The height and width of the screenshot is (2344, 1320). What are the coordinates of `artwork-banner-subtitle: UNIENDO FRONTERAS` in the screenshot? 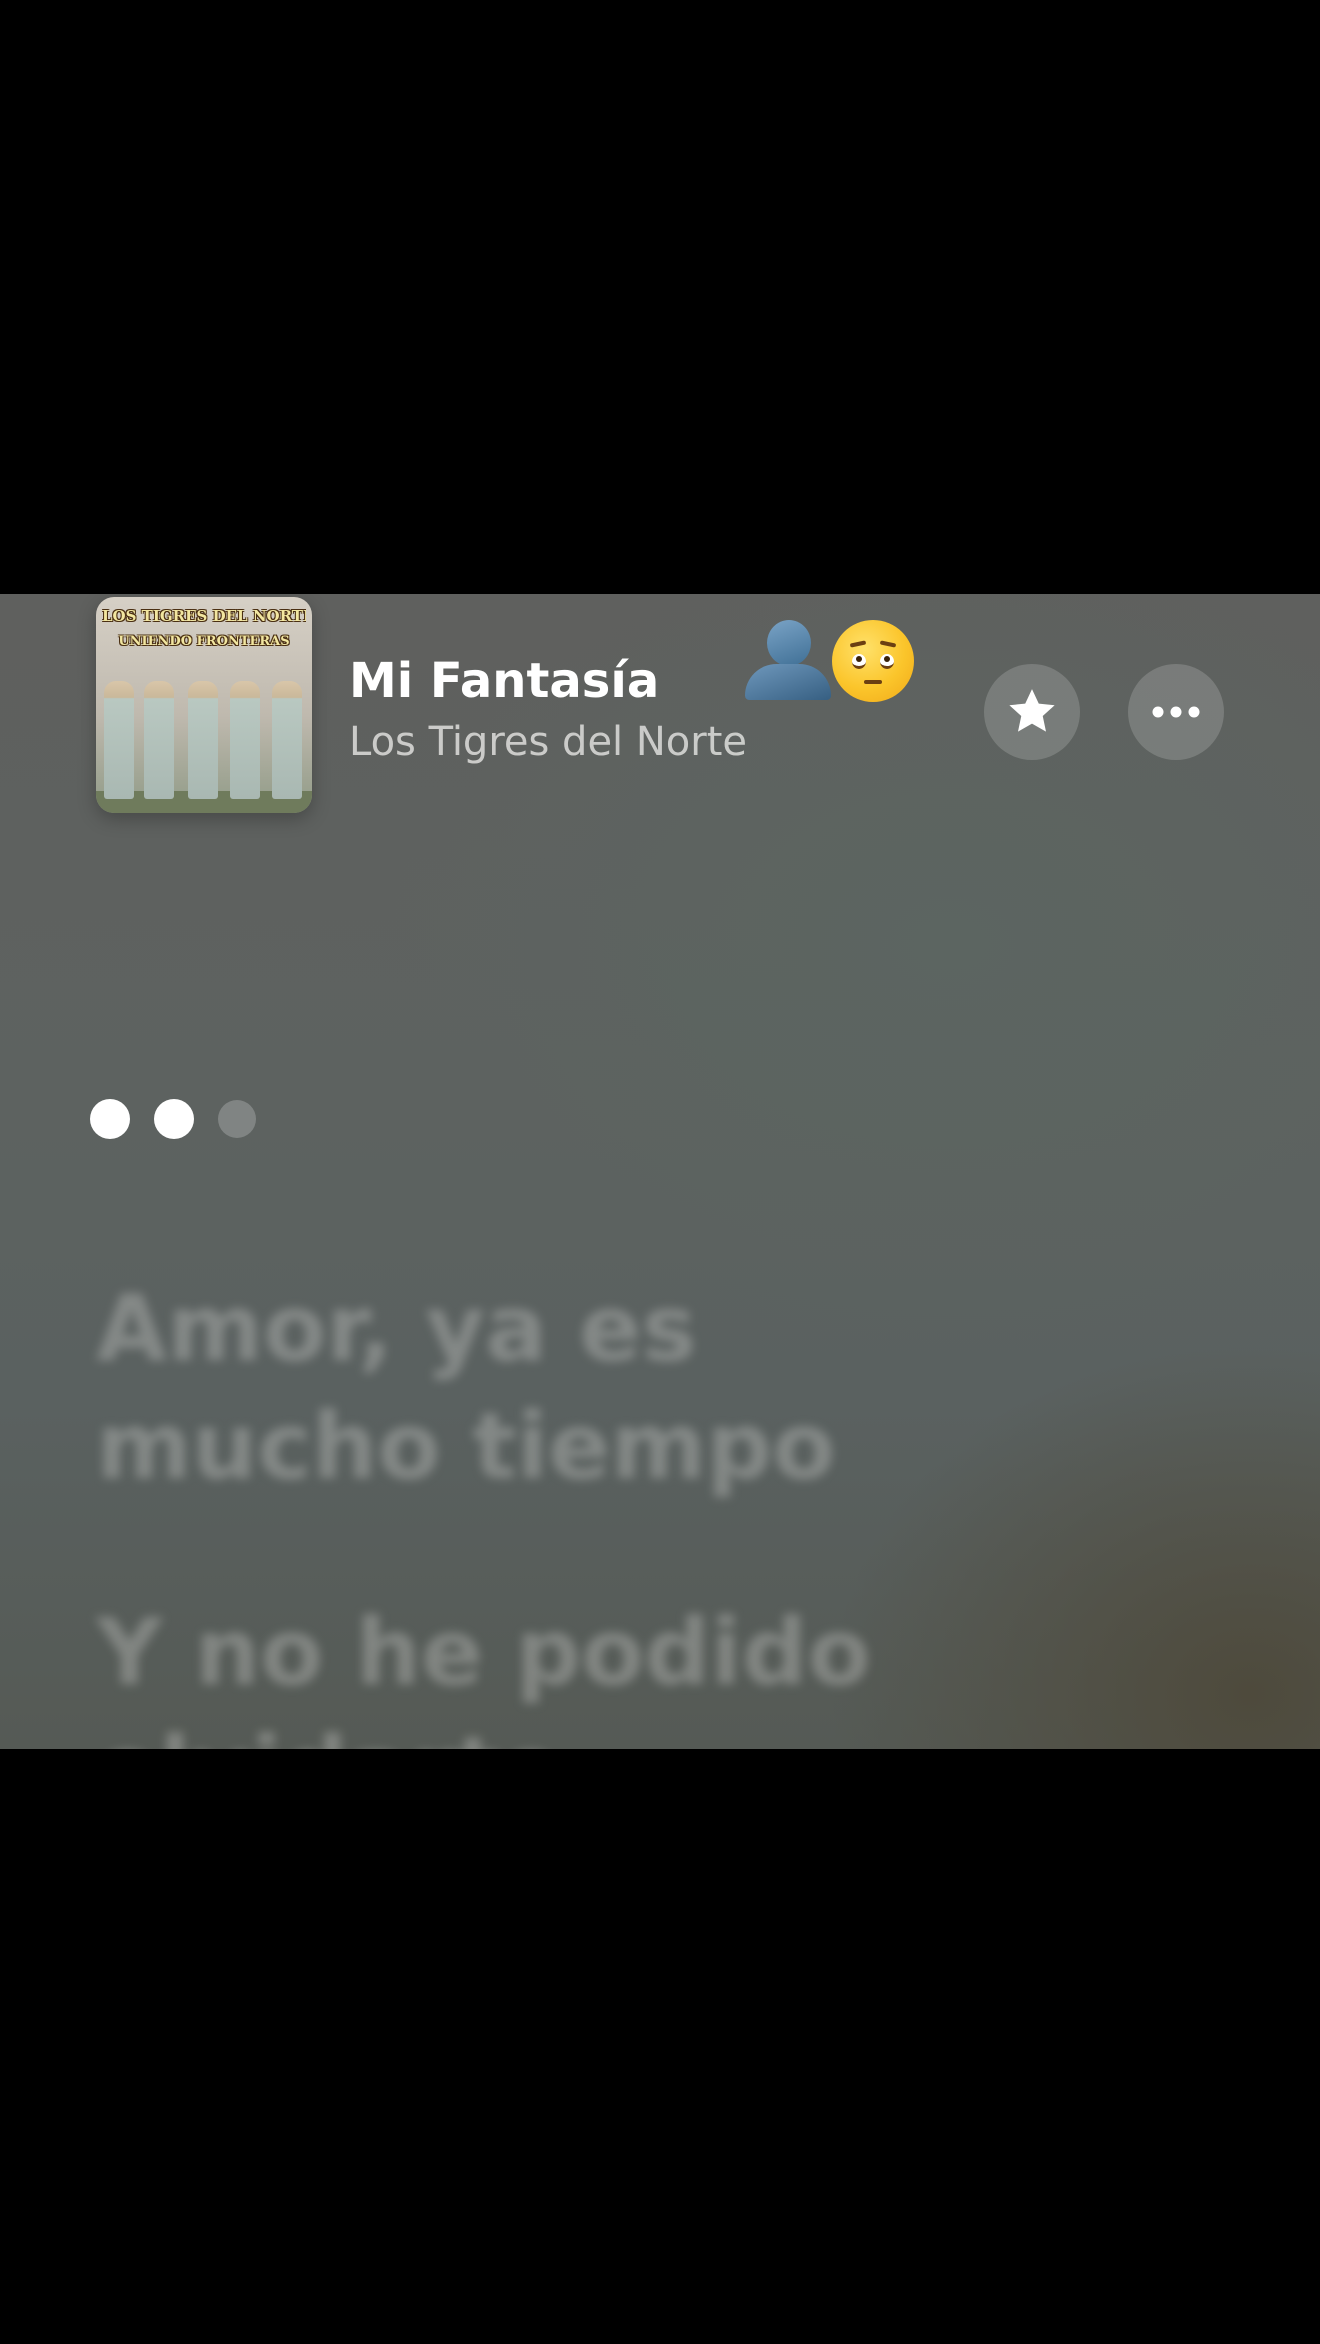 It's located at (204, 641).